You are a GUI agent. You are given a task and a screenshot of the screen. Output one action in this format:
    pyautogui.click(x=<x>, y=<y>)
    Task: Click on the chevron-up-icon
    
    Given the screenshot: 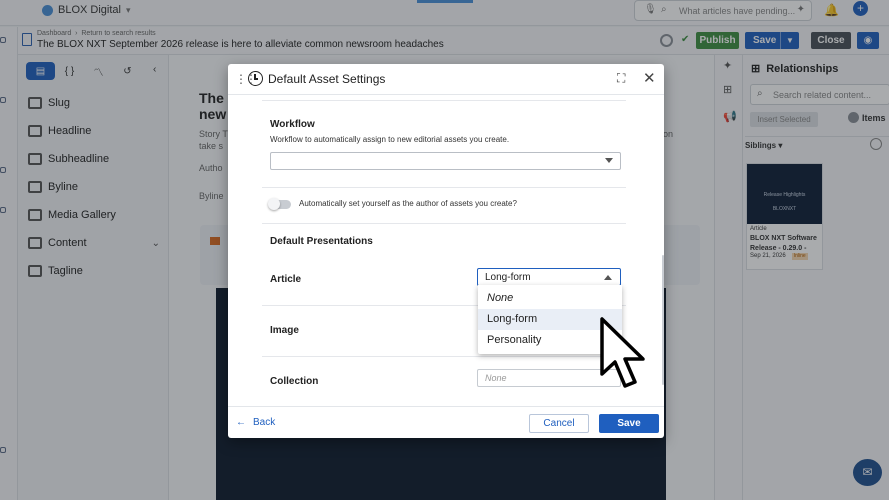 What is the action you would take?
    pyautogui.click(x=608, y=277)
    